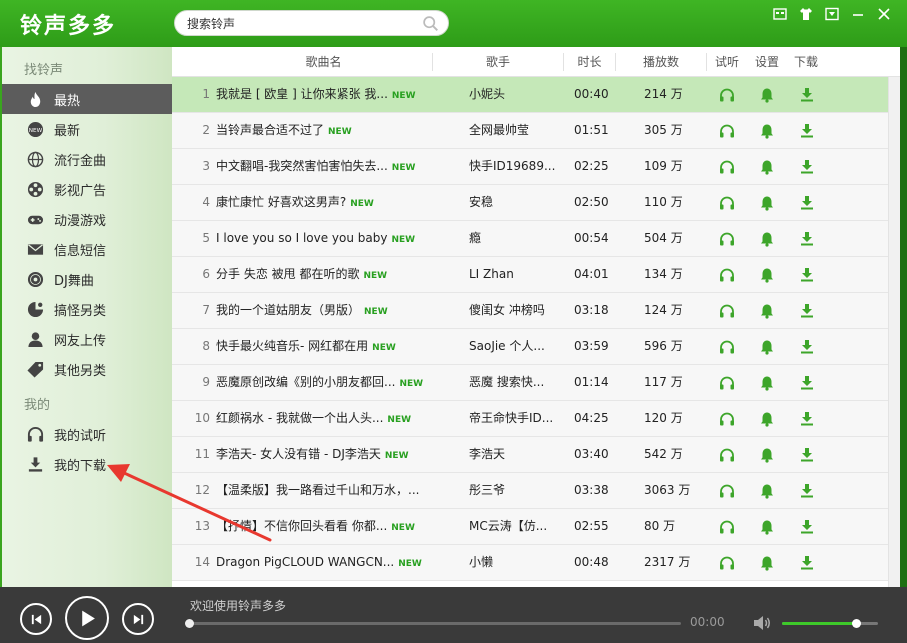 This screenshot has width=907, height=643. What do you see at coordinates (326, 239) in the screenshot?
I see `song-name: I love you so I love you baby NEW` at bounding box center [326, 239].